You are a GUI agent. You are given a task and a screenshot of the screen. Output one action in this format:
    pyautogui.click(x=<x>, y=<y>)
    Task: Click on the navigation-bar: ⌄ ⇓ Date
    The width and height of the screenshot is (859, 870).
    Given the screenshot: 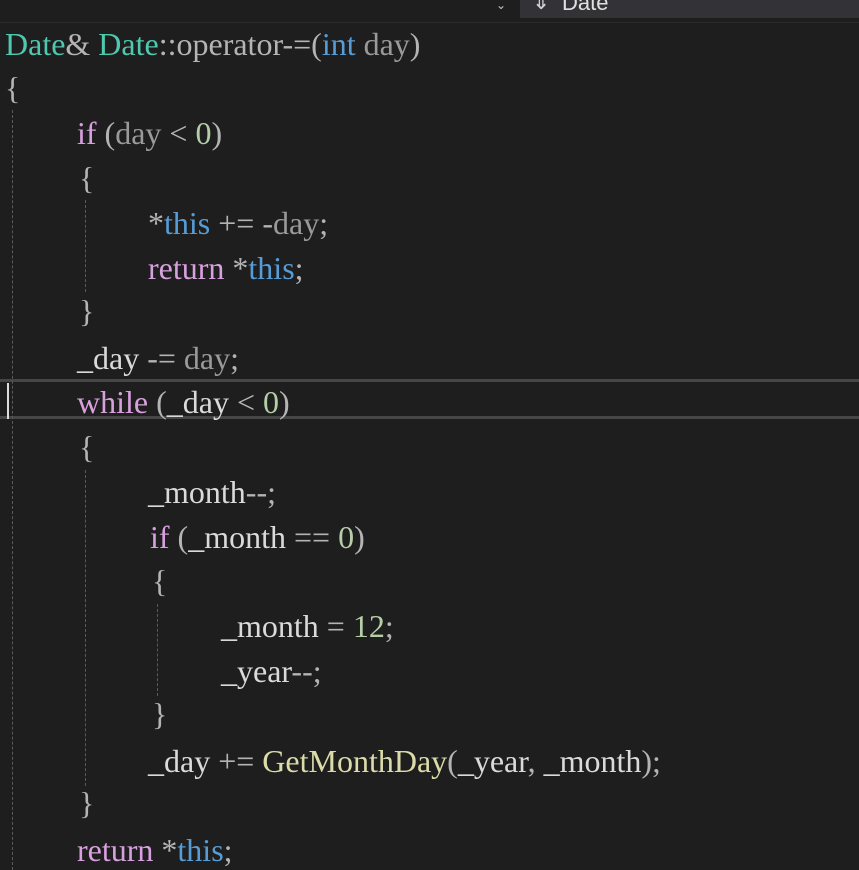 What is the action you would take?
    pyautogui.click(x=429, y=11)
    